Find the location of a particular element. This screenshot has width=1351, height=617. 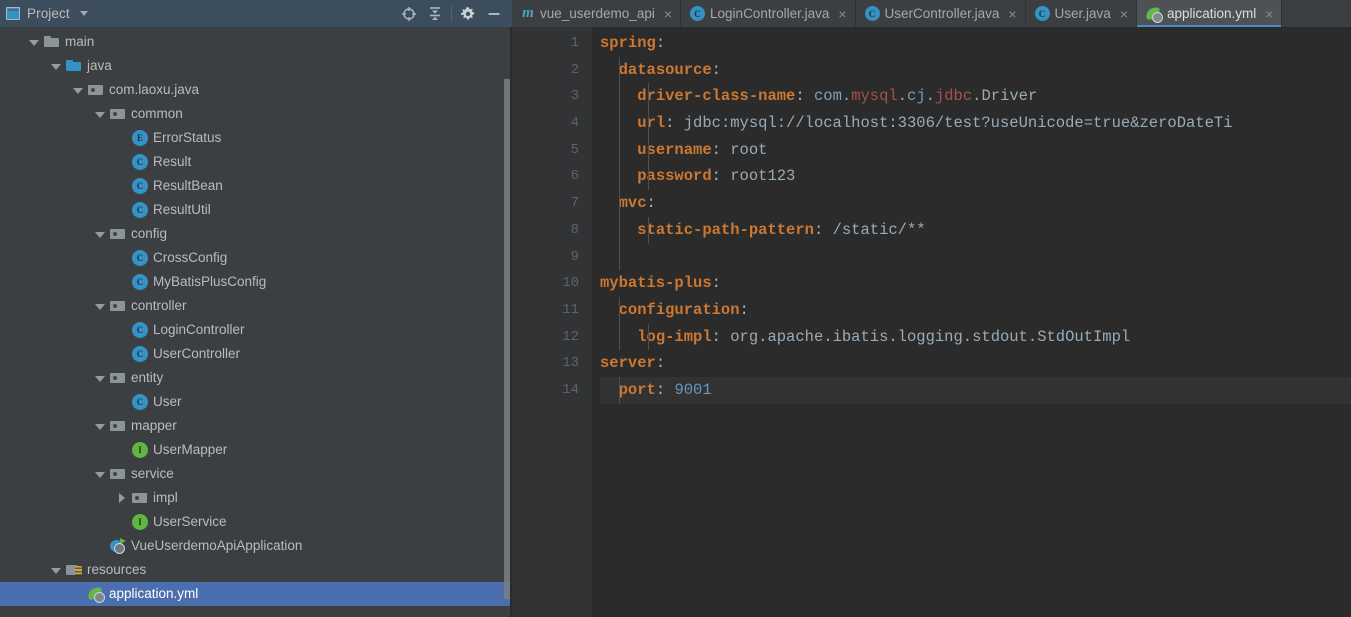

editor-tab-label: application.yml is located at coordinates (1212, 13).